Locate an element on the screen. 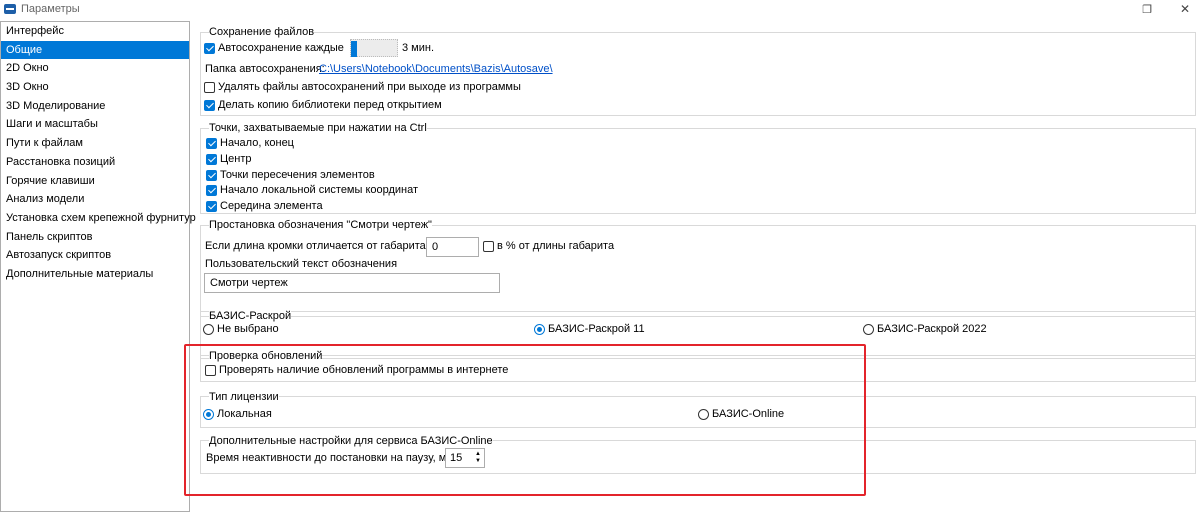  snap-local-origin-checkbox is located at coordinates (211, 190).